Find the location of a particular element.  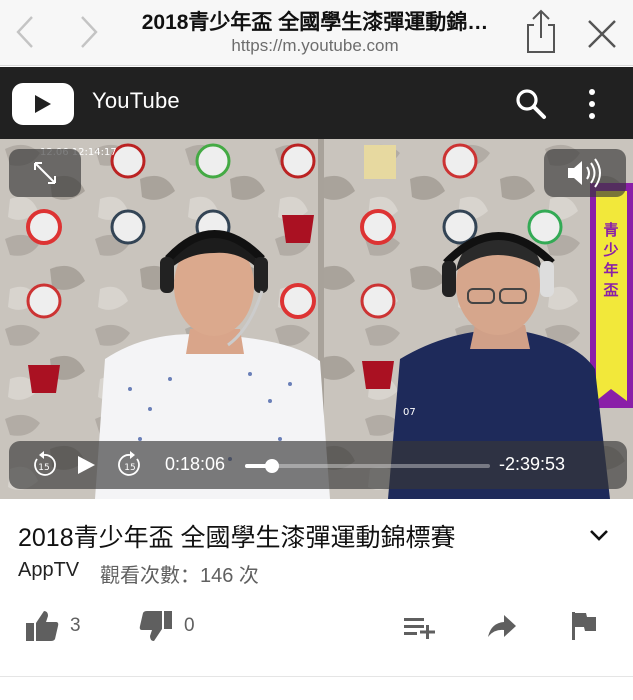

chevron-right-icon is located at coordinates (89, 32).